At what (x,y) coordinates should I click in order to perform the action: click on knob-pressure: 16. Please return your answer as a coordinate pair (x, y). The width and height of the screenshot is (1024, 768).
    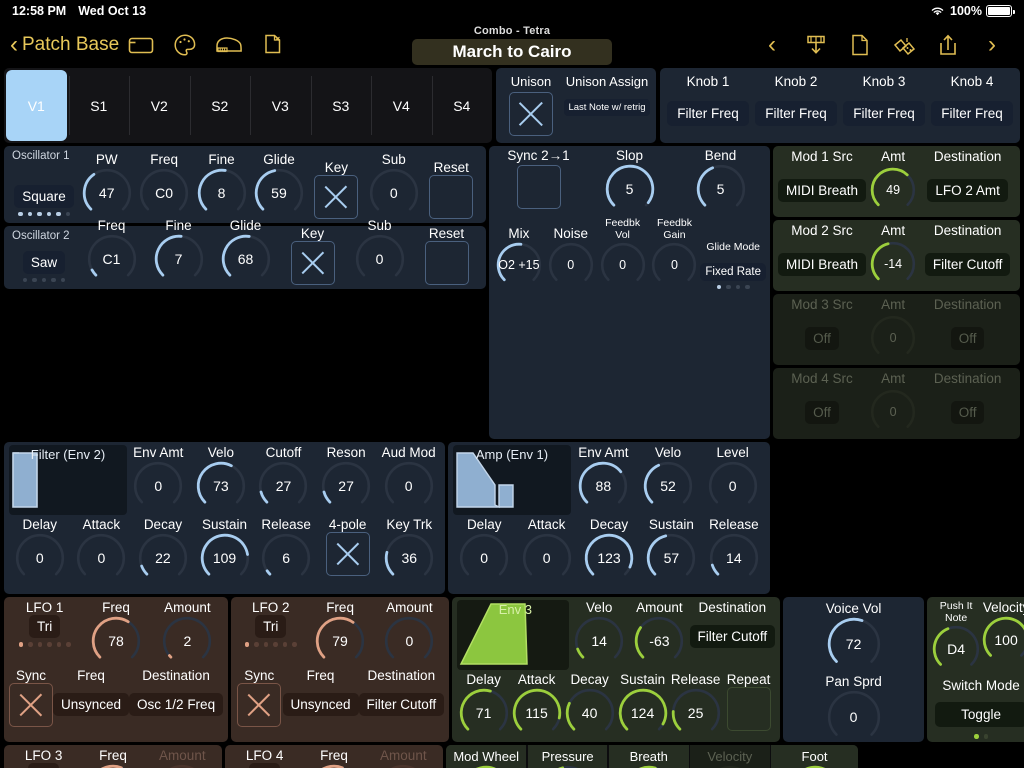
    Looking at the image, I should click on (568, 766).